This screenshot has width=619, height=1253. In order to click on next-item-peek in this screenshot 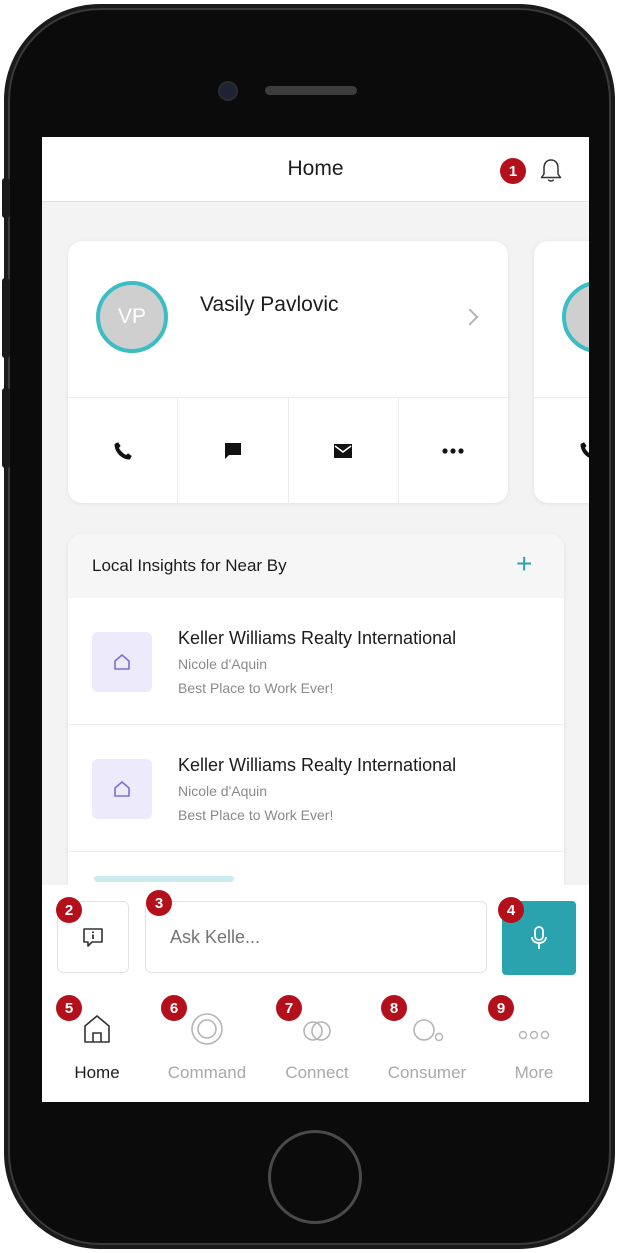, I will do `click(164, 879)`.